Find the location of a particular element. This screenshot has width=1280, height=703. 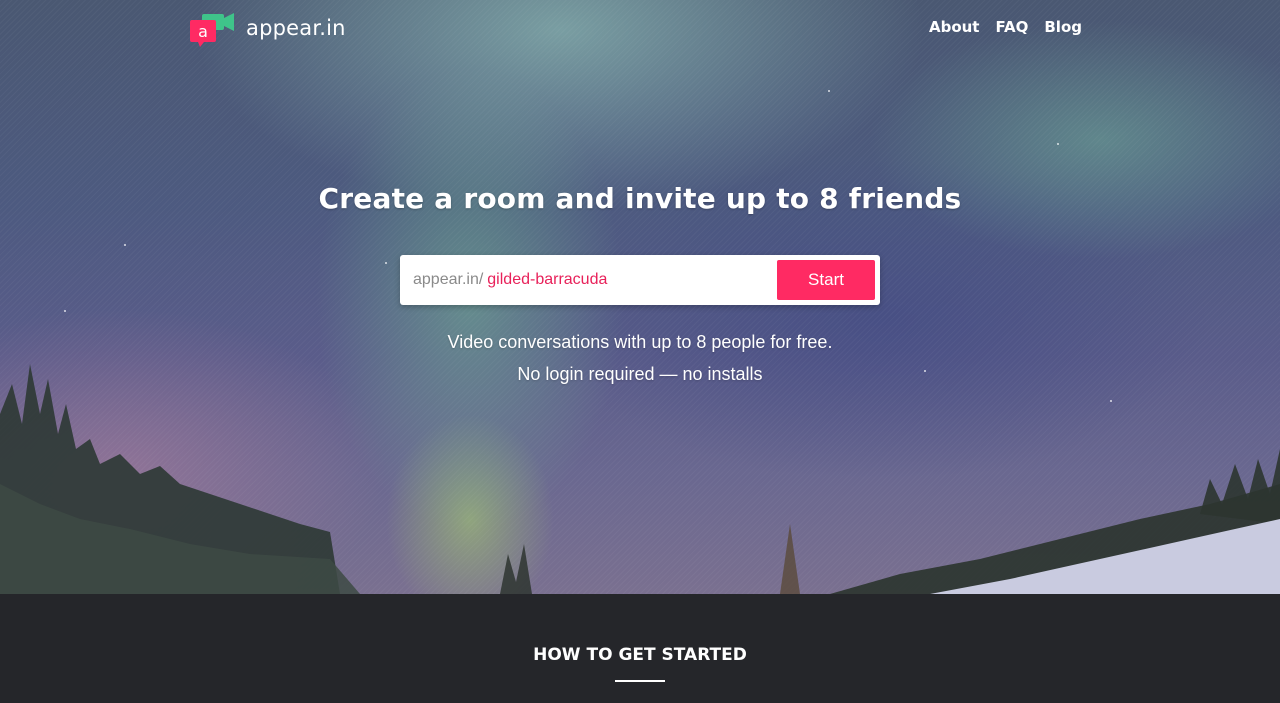

top-nav: About FAQ Blog is located at coordinates (1005, 27).